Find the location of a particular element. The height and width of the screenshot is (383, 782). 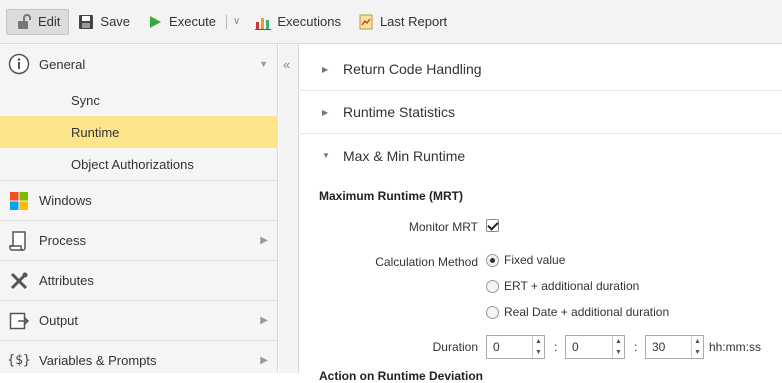

sidebar-item-label: Process is located at coordinates (62, 240).